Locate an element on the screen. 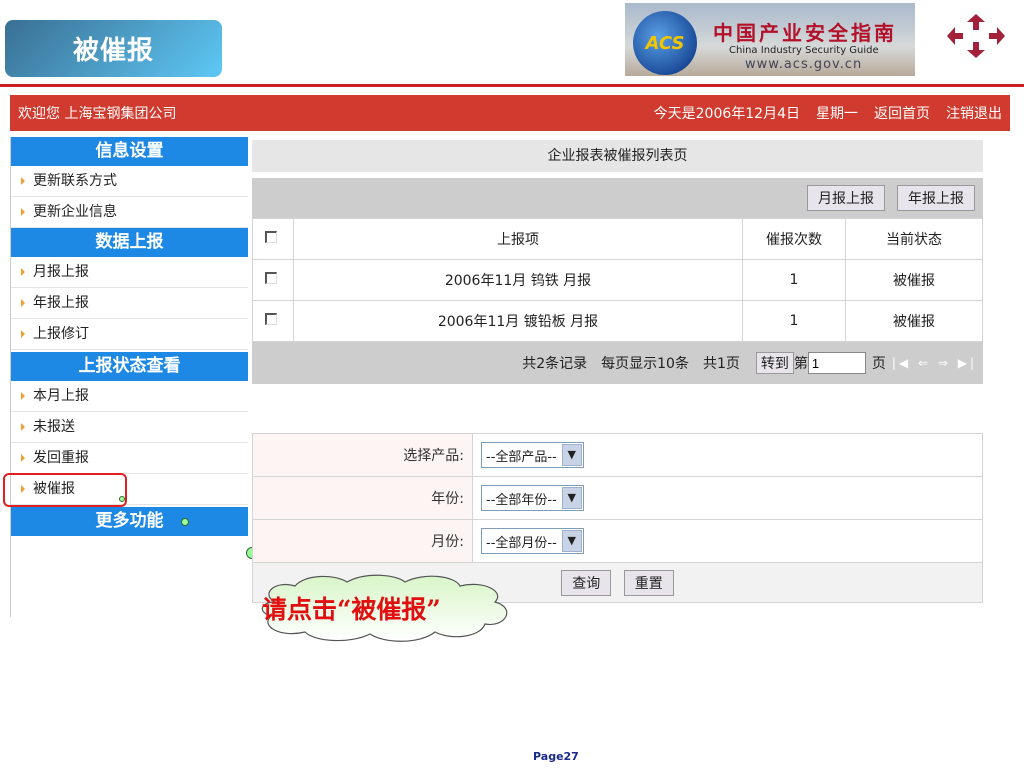  globe-logo: ACS is located at coordinates (665, 43).